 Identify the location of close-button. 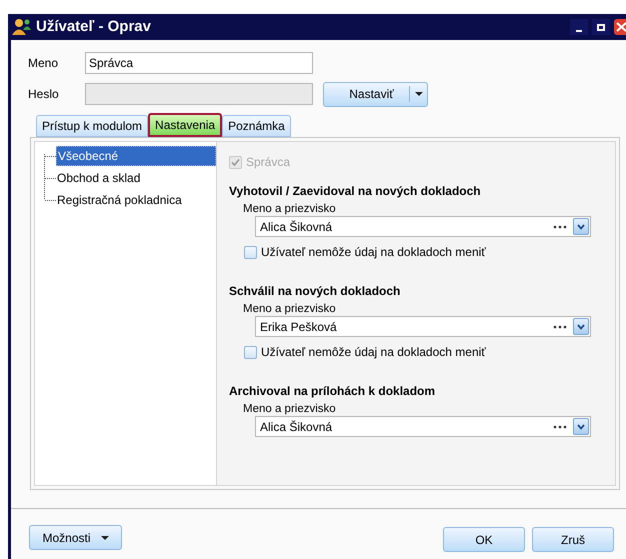
(620, 27).